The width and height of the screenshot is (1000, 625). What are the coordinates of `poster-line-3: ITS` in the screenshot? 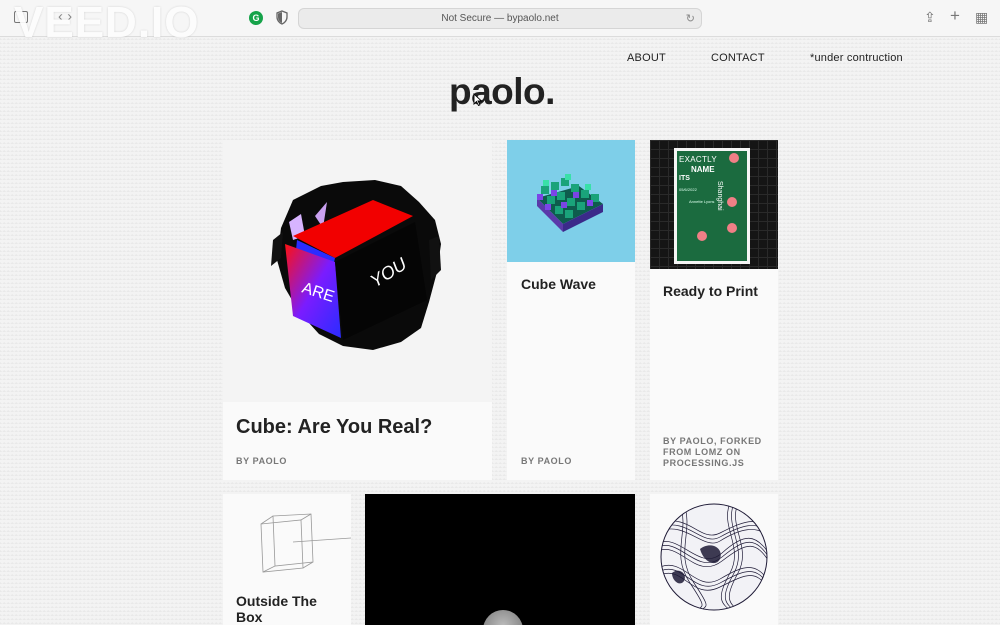 It's located at (684, 178).